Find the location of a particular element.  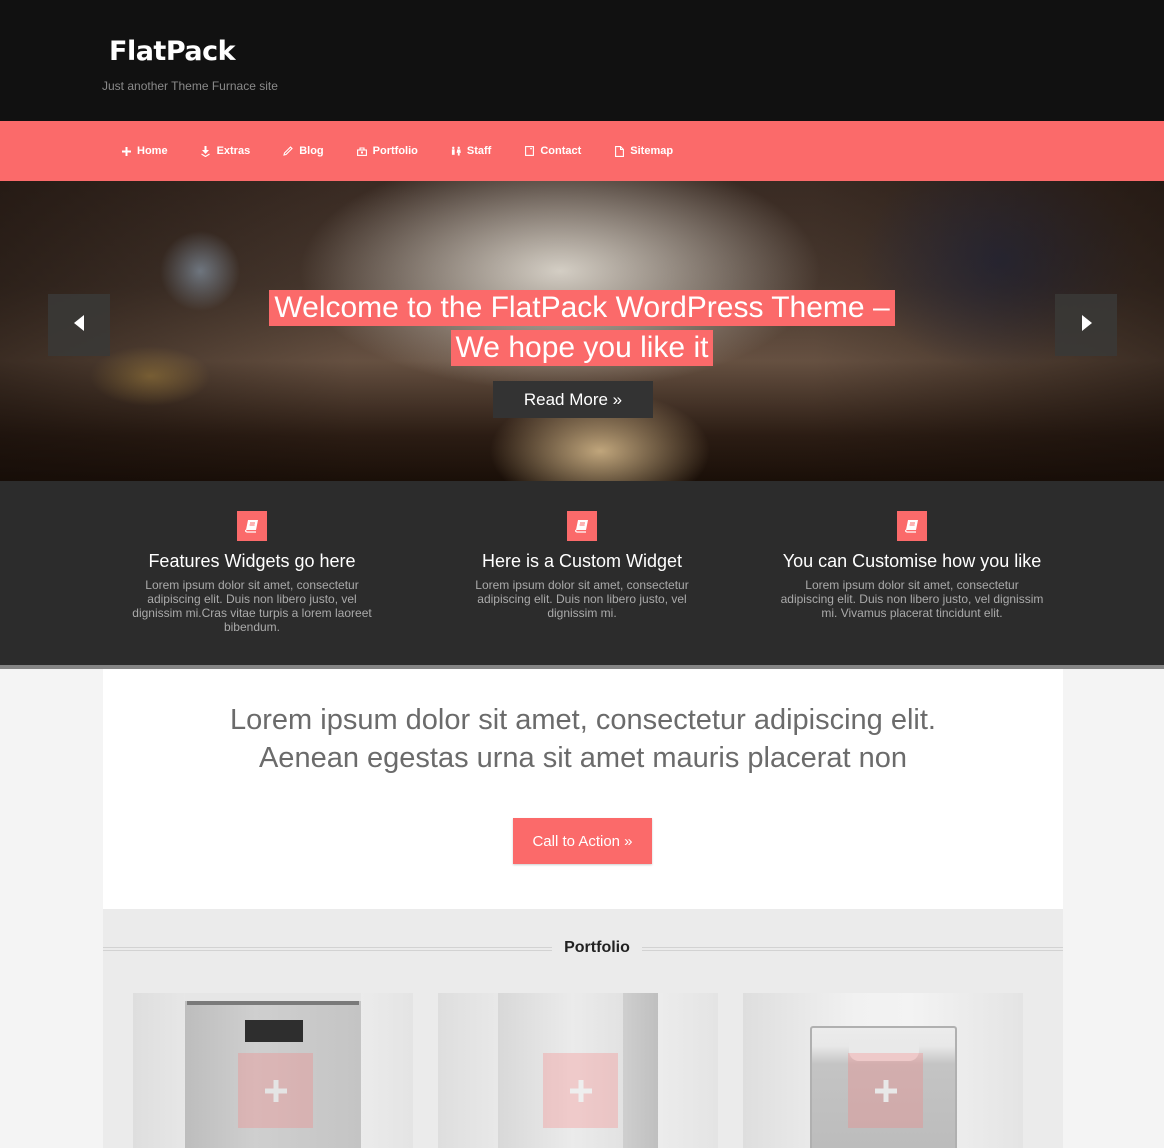

nav-item-portfolio: Portfolio is located at coordinates (387, 151).